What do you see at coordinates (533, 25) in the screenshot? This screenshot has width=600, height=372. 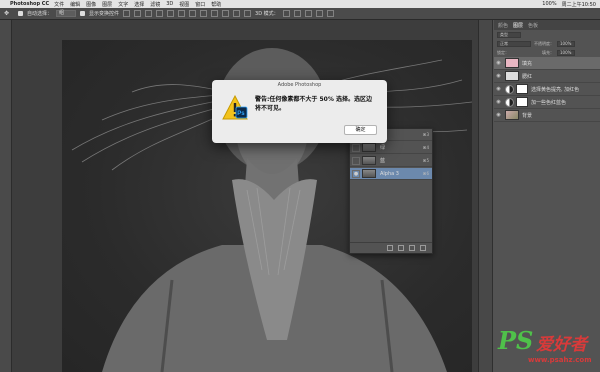 I see `tab-swatches: 色板` at bounding box center [533, 25].